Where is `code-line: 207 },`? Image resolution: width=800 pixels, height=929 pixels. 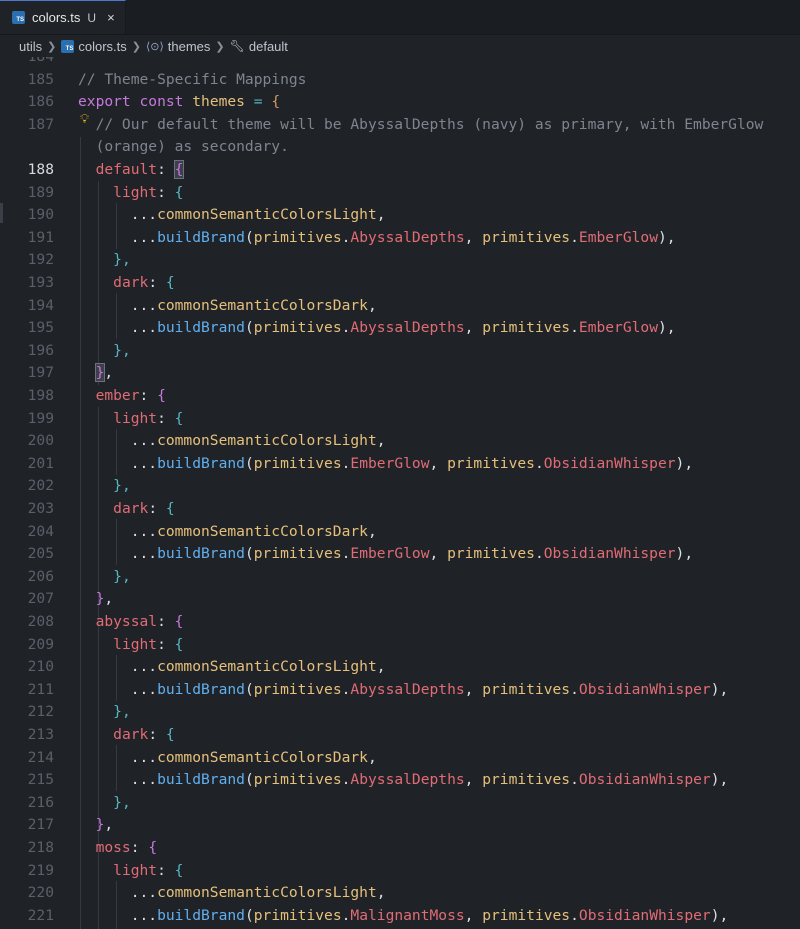
code-line: 207 }, is located at coordinates (400, 599).